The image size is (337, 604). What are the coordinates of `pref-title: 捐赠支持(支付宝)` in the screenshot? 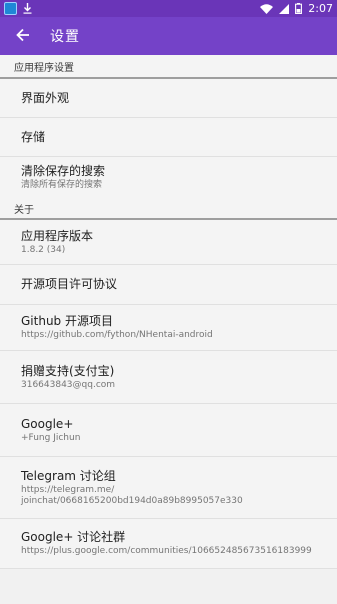 It's located at (68, 370).